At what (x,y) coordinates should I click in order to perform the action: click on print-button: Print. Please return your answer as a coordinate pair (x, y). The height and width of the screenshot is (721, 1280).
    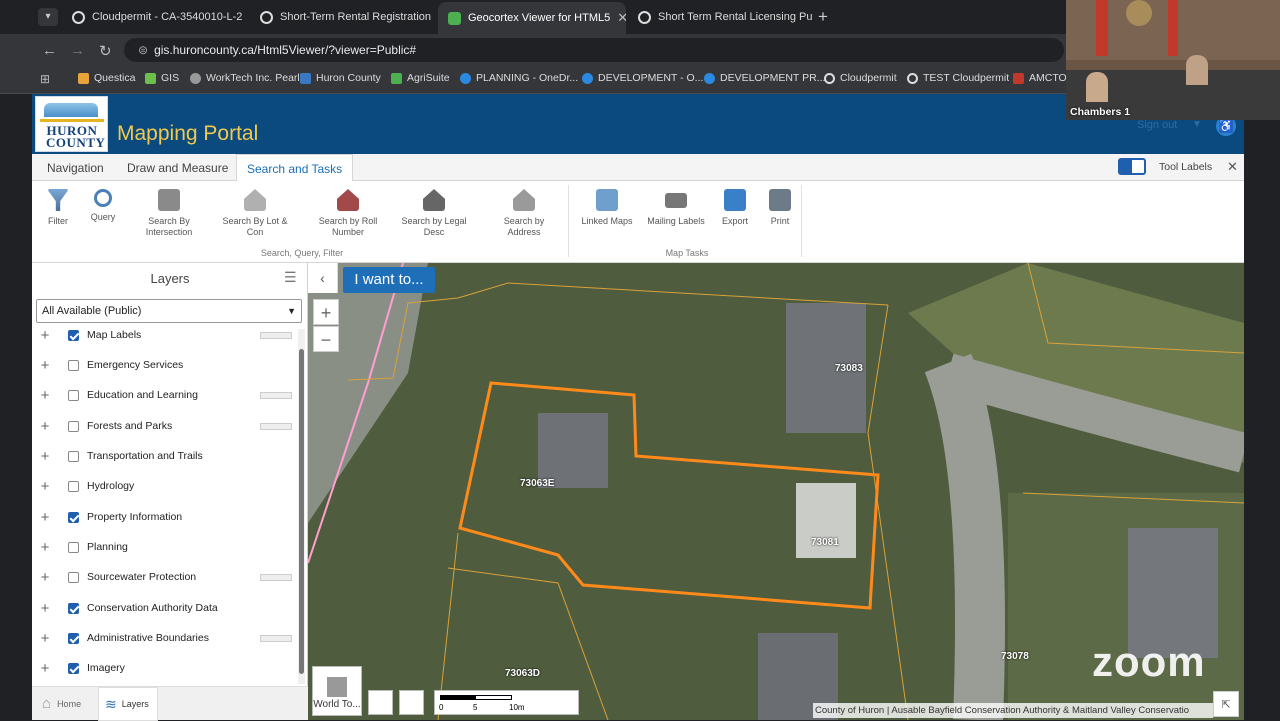
    Looking at the image, I should click on (780, 208).